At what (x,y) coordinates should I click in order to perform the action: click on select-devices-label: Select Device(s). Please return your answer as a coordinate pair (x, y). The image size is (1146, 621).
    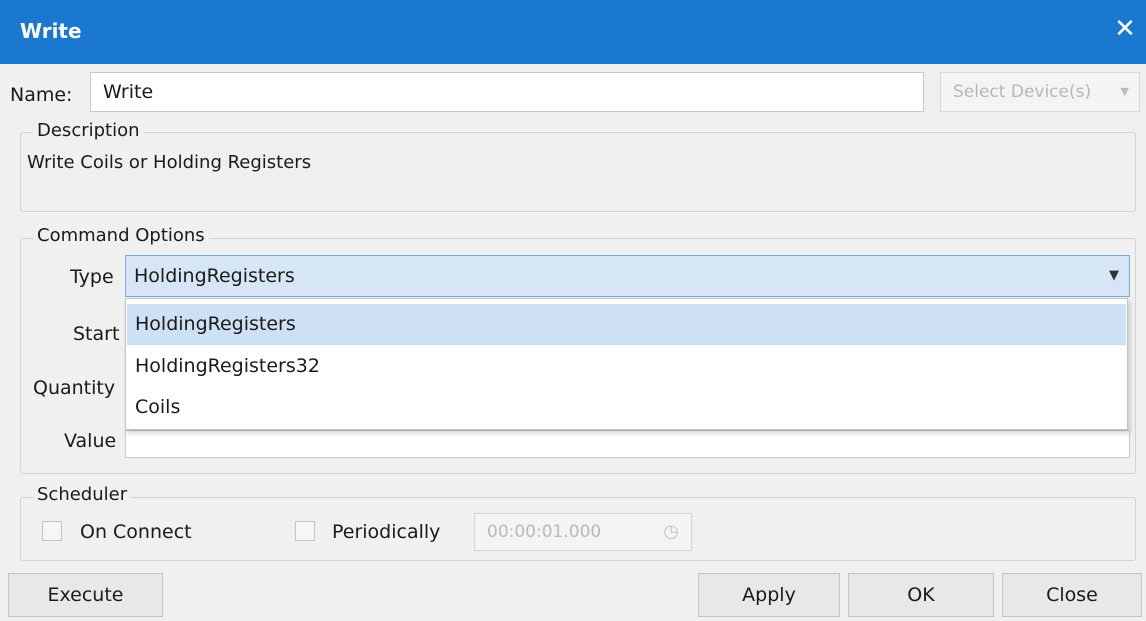
    Looking at the image, I should click on (1022, 92).